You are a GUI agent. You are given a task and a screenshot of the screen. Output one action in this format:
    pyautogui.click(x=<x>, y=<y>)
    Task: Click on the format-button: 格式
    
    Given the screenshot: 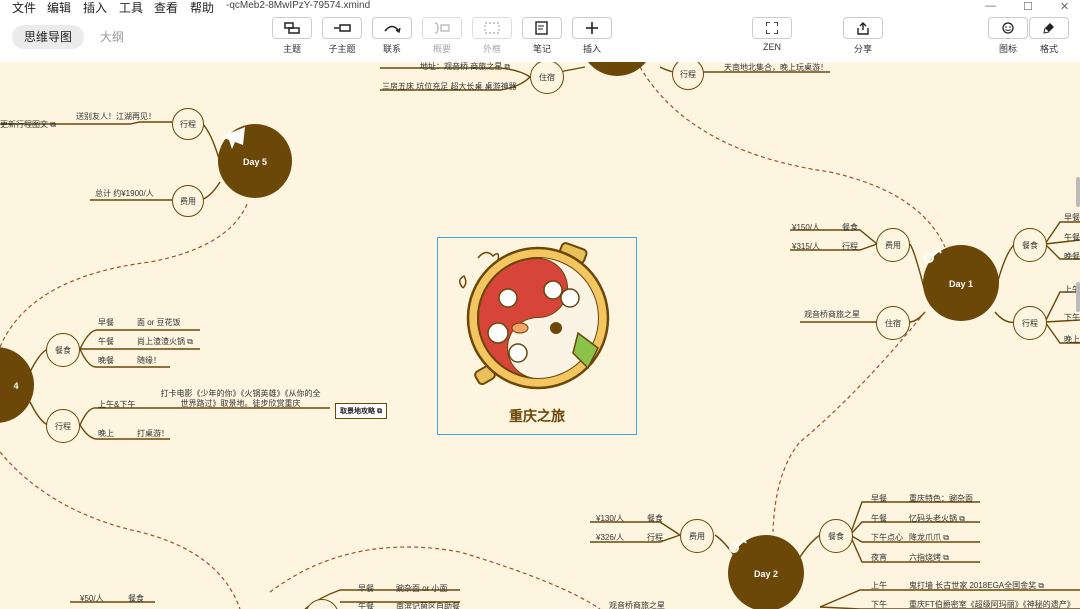 What is the action you would take?
    pyautogui.click(x=1049, y=36)
    